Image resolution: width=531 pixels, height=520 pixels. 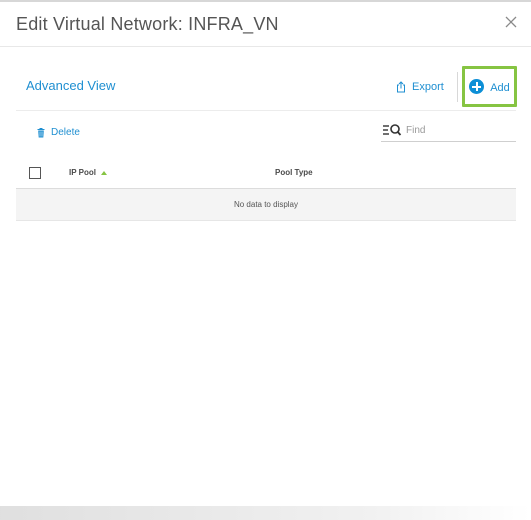 I want to click on export-icon, so click(x=401, y=87).